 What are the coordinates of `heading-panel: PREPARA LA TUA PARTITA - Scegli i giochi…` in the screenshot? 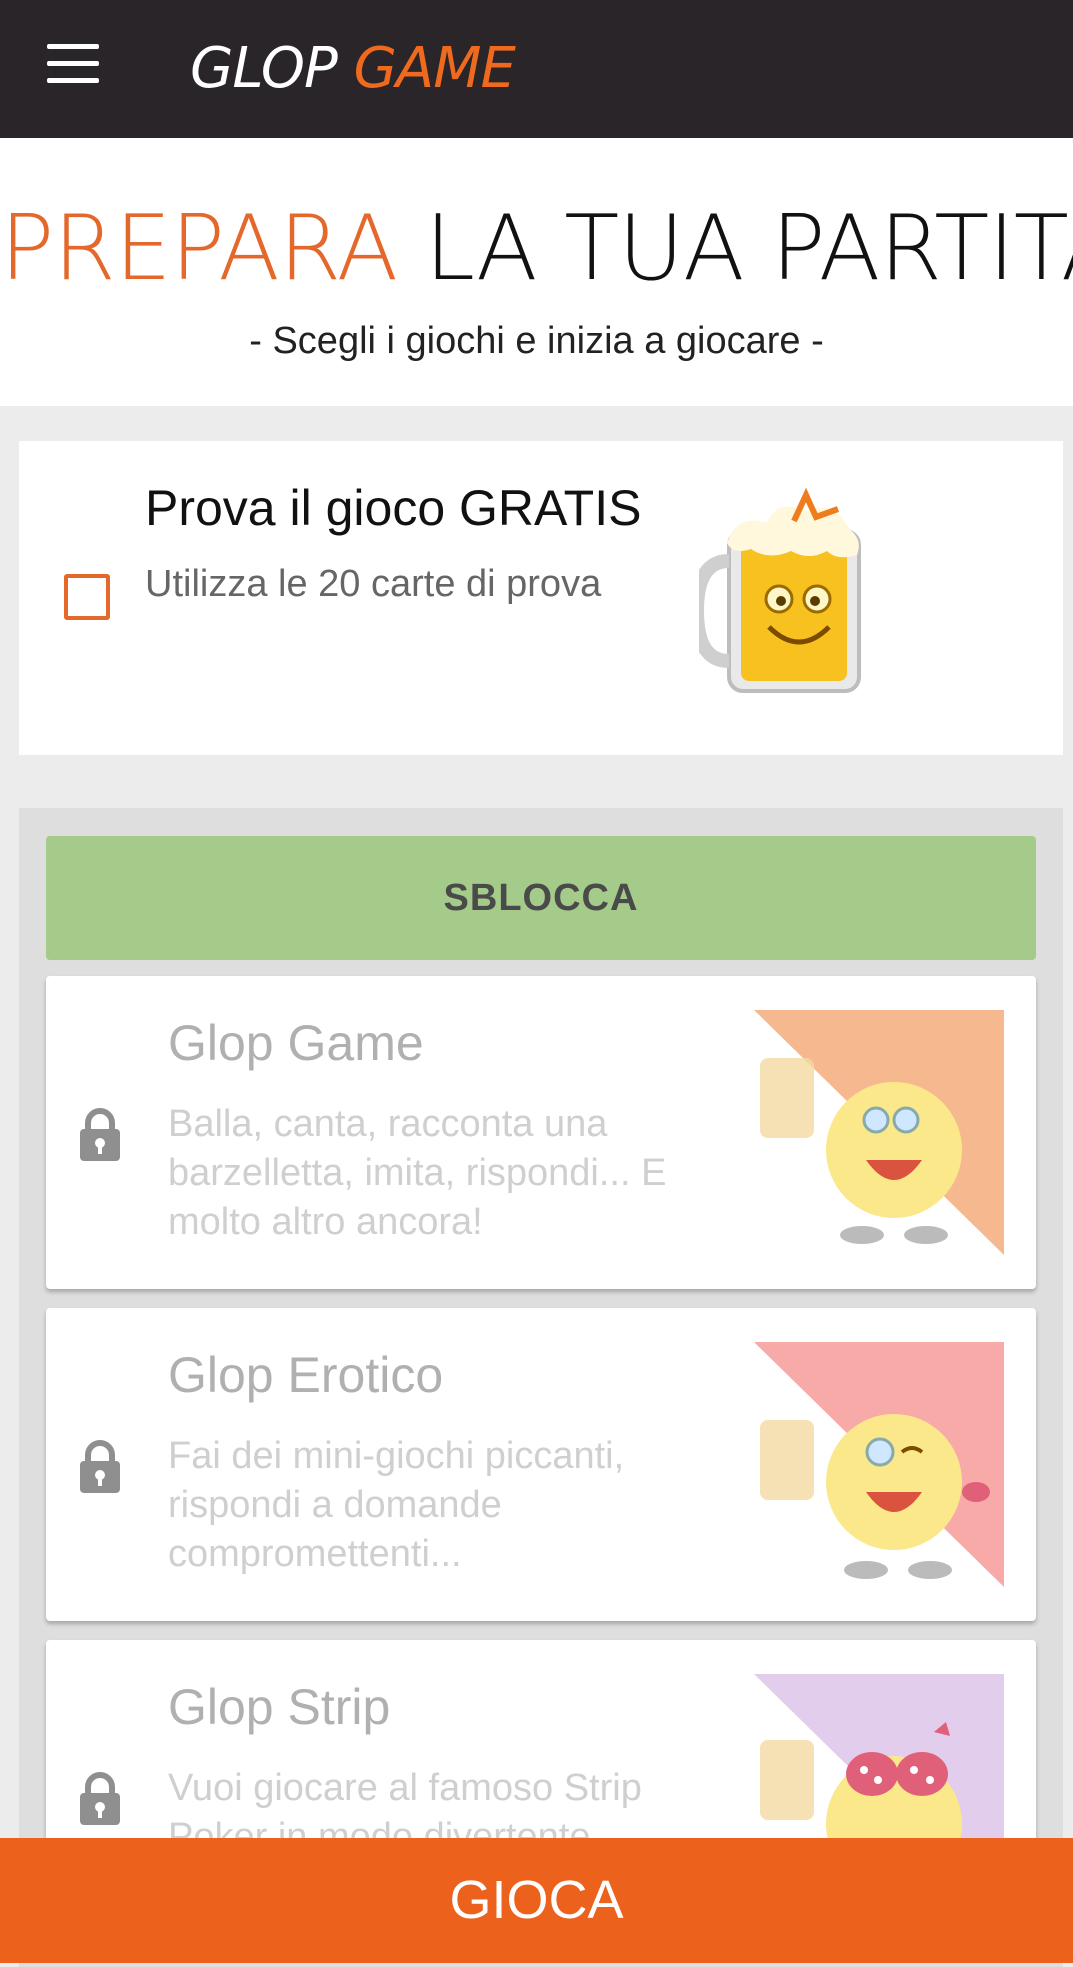 It's located at (536, 272).